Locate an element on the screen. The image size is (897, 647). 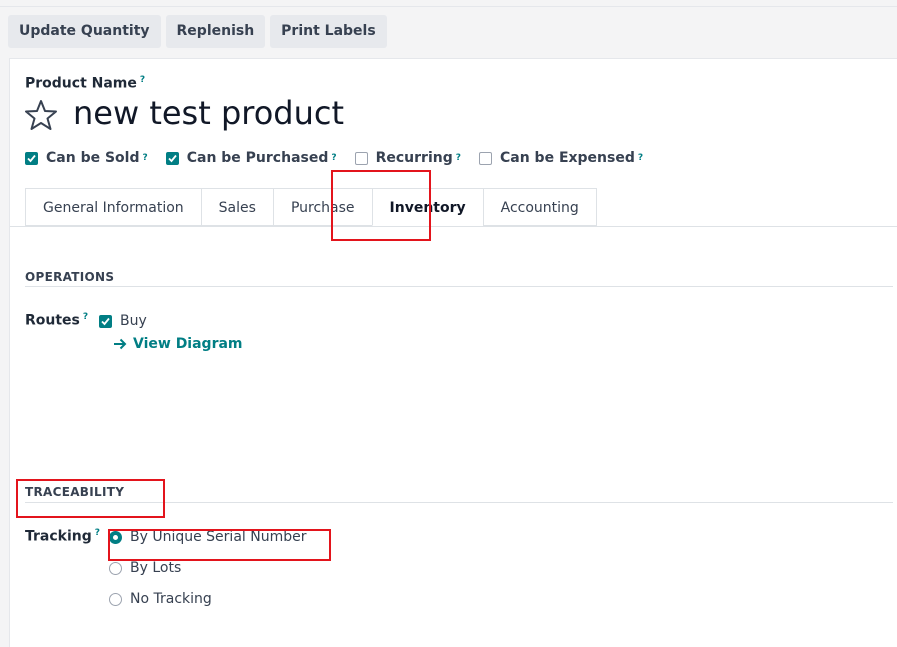
routes-label: Routes? is located at coordinates (57, 320).